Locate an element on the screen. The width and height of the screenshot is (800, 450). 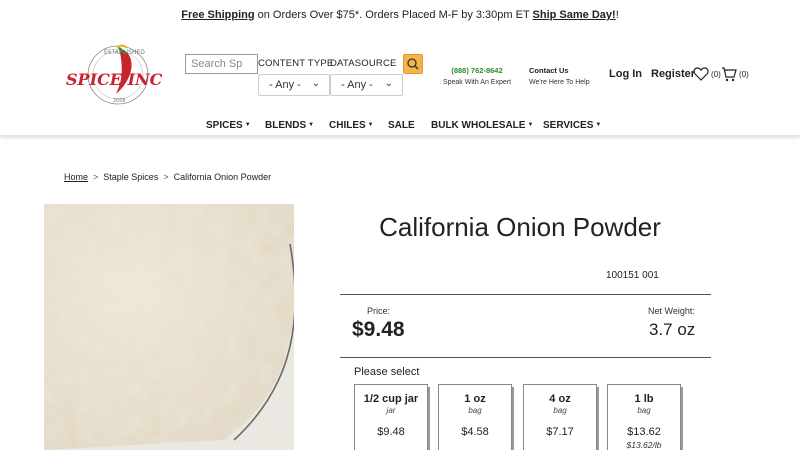
select-prompt: Please select is located at coordinates (387, 372).